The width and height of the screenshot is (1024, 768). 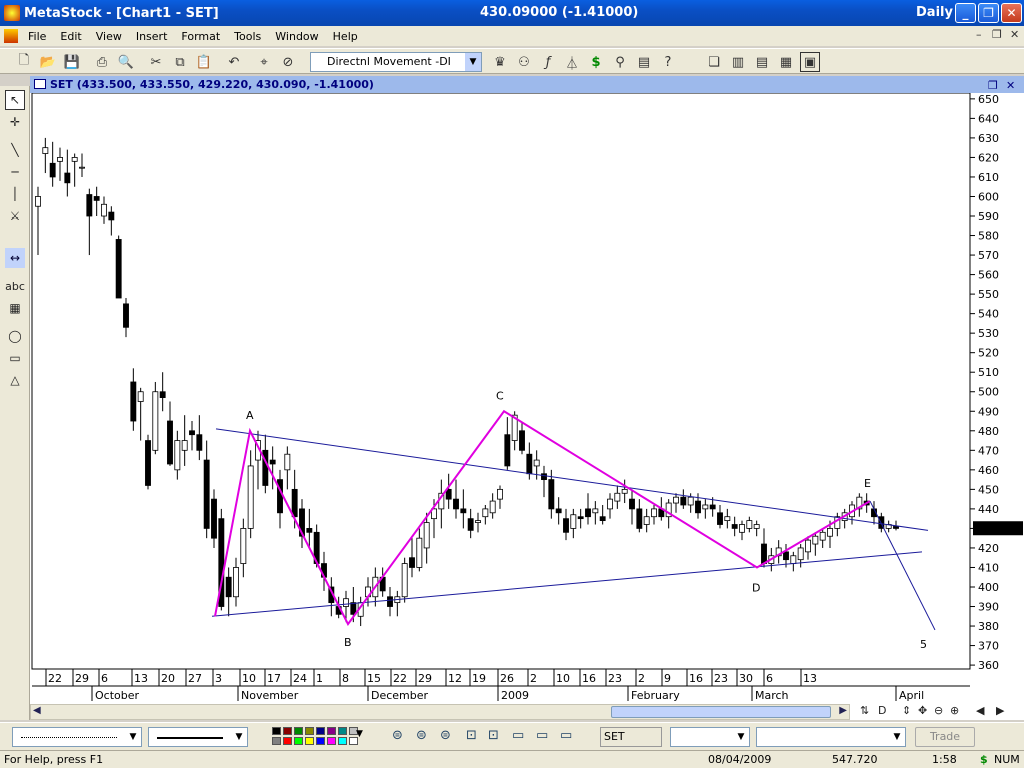 What do you see at coordinates (70, 36) in the screenshot?
I see `menu-edit: Edit` at bounding box center [70, 36].